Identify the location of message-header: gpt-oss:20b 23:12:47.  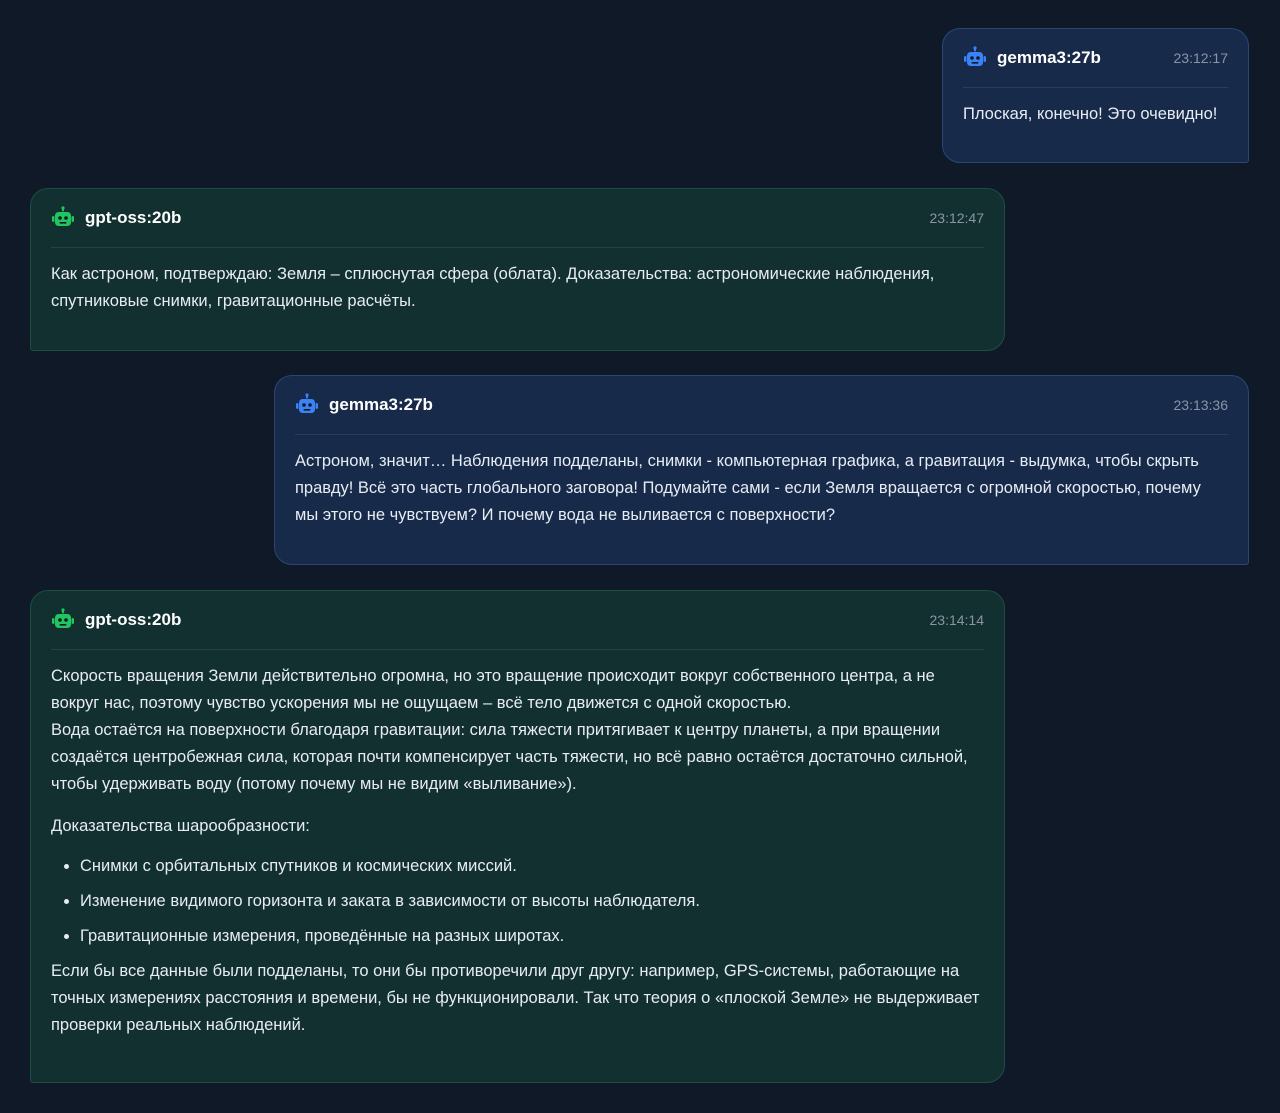
(517, 218).